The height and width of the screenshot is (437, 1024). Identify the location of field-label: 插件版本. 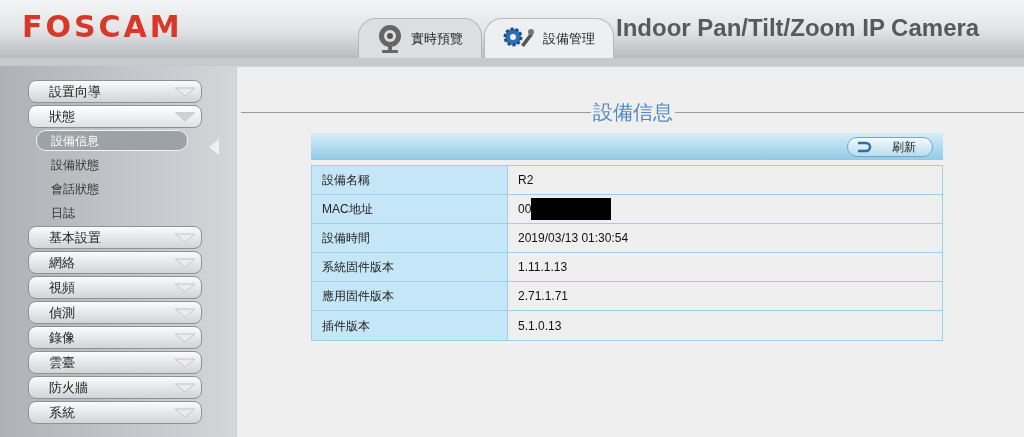
(410, 325).